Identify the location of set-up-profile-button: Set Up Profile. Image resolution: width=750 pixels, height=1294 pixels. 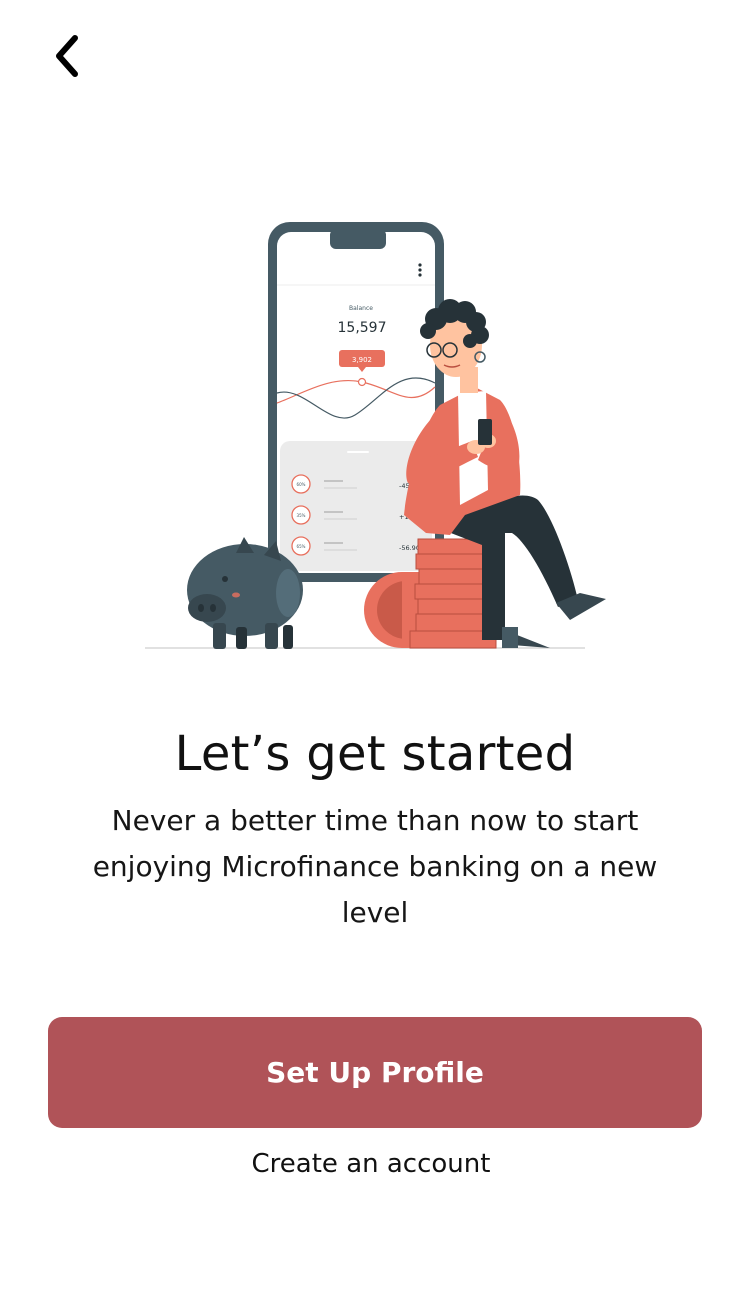
(375, 1072).